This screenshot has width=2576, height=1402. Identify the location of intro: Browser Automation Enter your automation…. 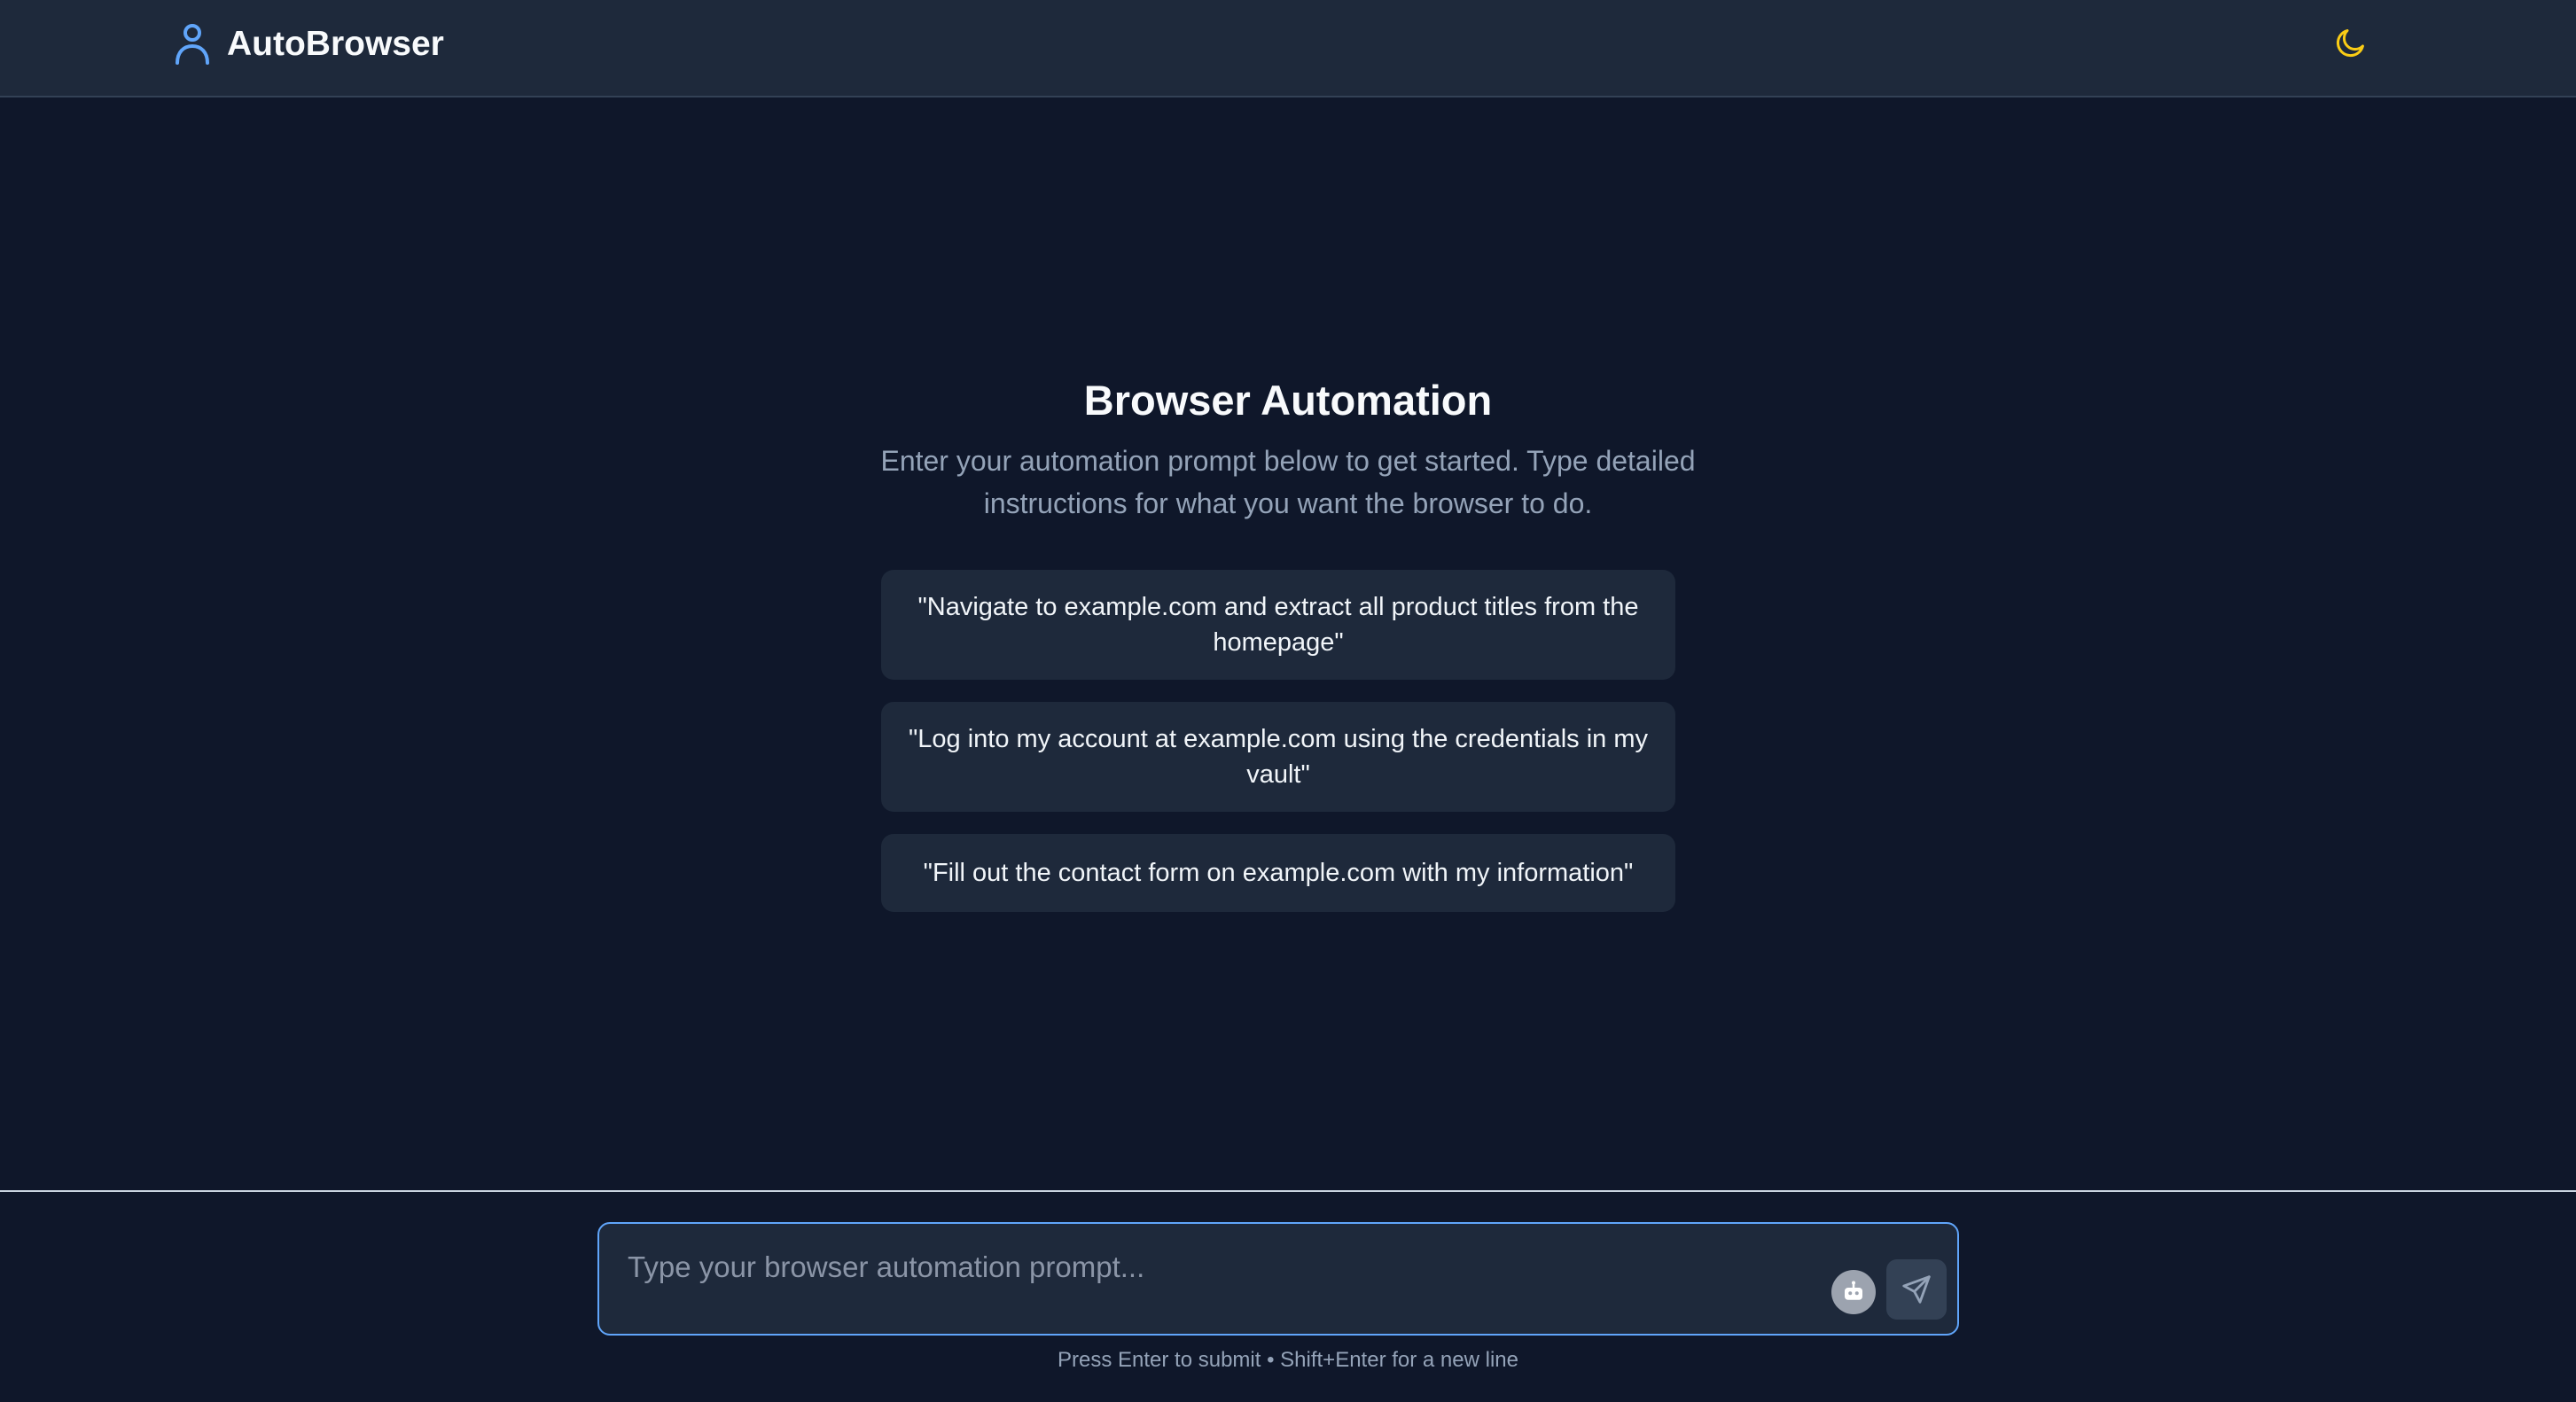
(1288, 449).